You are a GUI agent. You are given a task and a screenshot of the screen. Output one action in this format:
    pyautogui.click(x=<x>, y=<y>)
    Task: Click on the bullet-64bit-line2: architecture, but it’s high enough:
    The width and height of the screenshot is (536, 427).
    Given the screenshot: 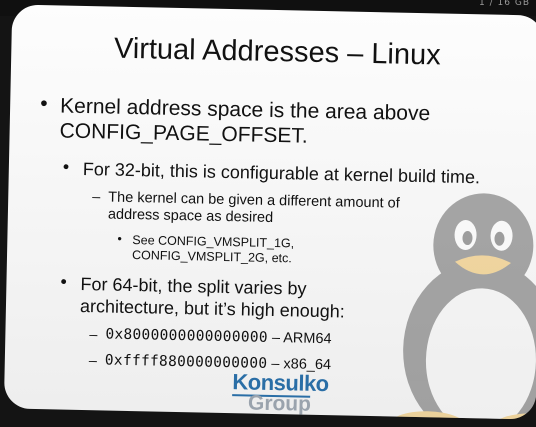 What is the action you would take?
    pyautogui.click(x=212, y=308)
    